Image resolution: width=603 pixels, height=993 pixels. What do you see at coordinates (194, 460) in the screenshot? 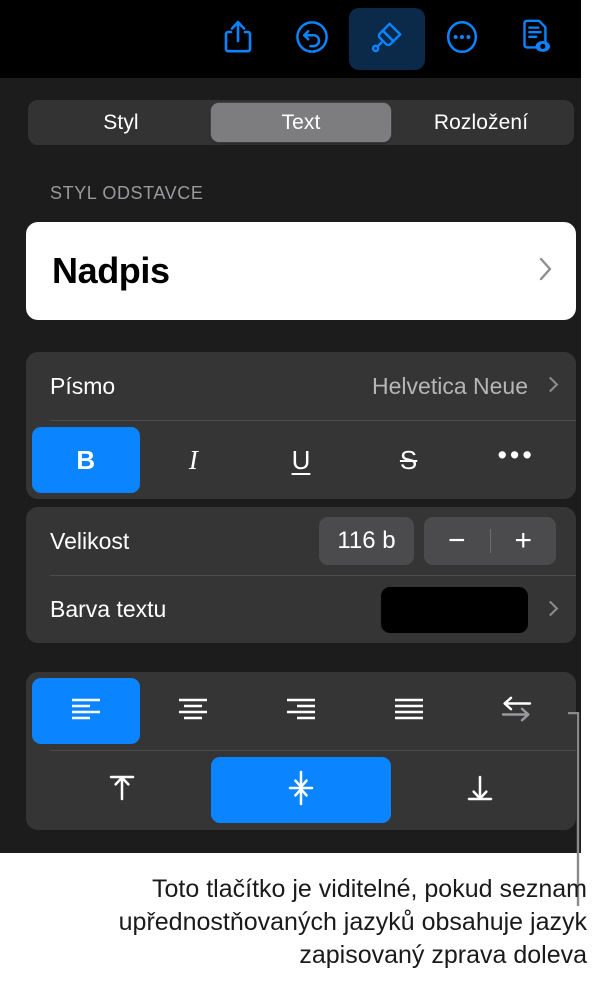
I see `italic-button: I` at bounding box center [194, 460].